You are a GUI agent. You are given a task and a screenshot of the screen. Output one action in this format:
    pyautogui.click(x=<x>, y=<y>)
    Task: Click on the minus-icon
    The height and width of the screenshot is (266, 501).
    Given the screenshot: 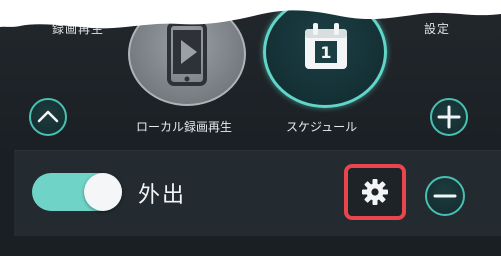 What is the action you would take?
    pyautogui.click(x=445, y=196)
    